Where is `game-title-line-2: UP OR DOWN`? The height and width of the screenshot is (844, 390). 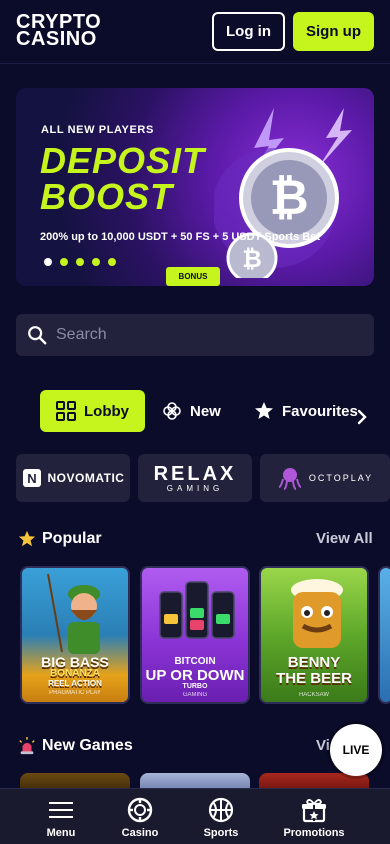
game-title-line-2: UP OR DOWN is located at coordinates (195, 675).